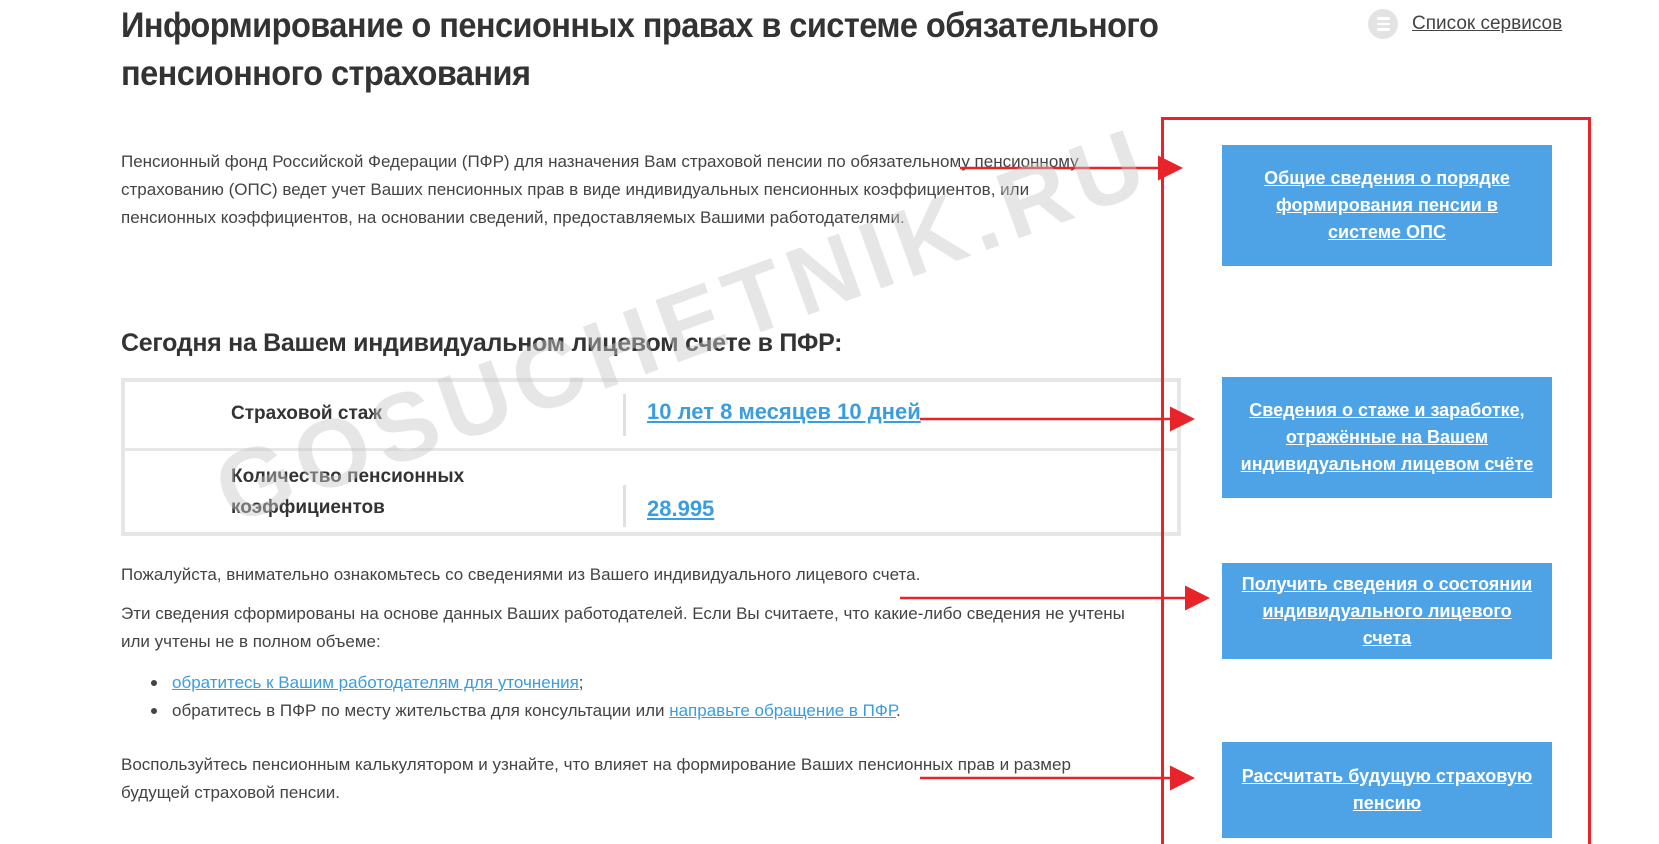 This screenshot has width=1659, height=844. Describe the element at coordinates (1487, 23) in the screenshot. I see `services-list-label: Список сервисов` at that location.